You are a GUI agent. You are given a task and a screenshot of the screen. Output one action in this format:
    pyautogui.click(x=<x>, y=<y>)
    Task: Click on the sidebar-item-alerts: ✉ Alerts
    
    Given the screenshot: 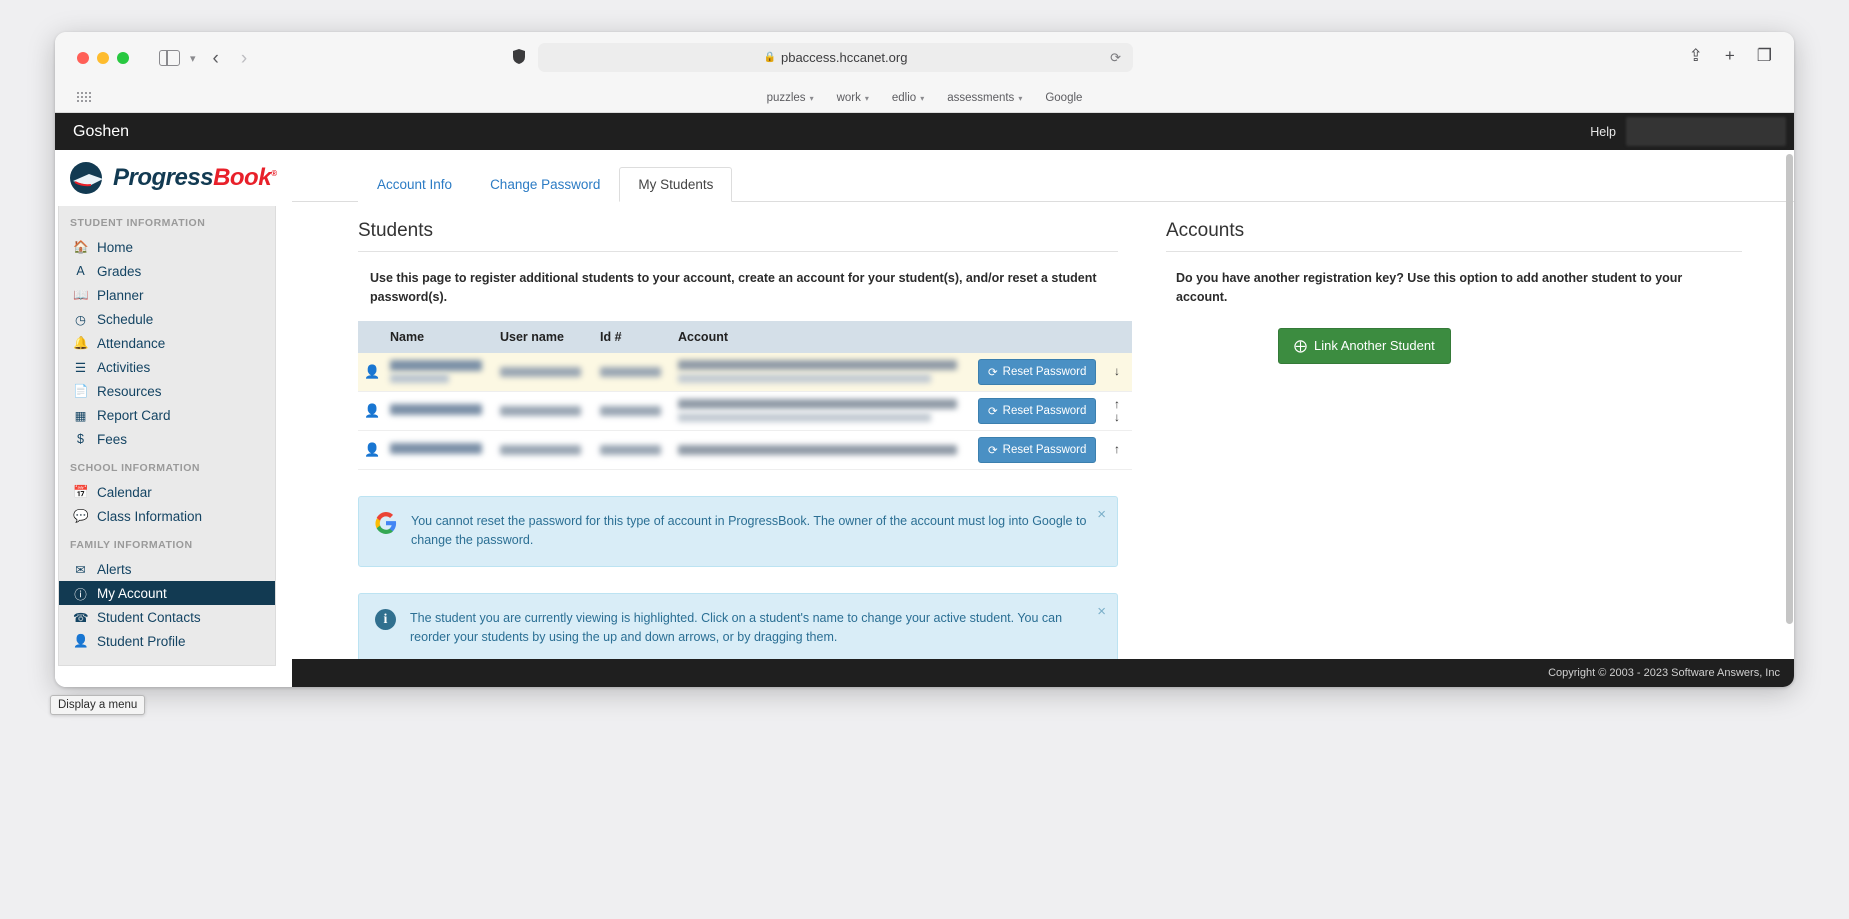 What is the action you would take?
    pyautogui.click(x=167, y=569)
    